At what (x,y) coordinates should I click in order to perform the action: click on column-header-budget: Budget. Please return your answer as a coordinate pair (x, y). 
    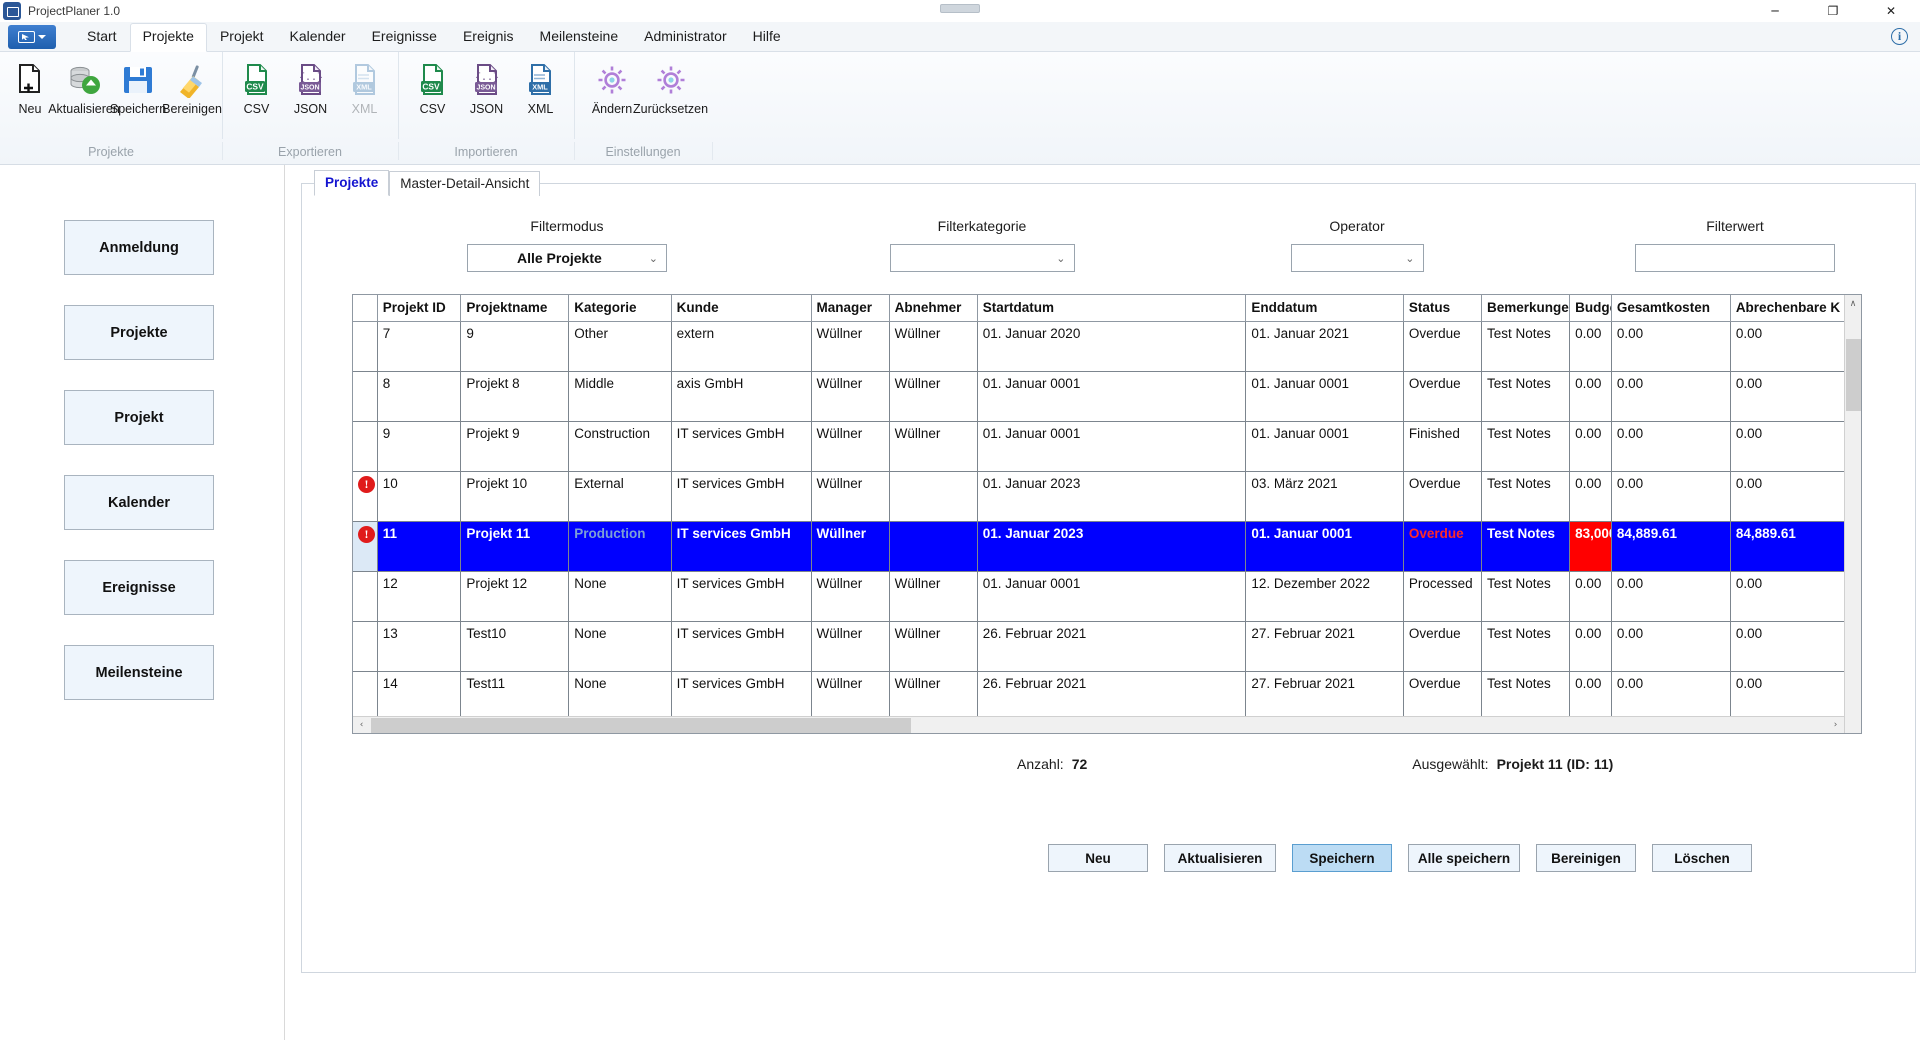
    Looking at the image, I should click on (1590, 308).